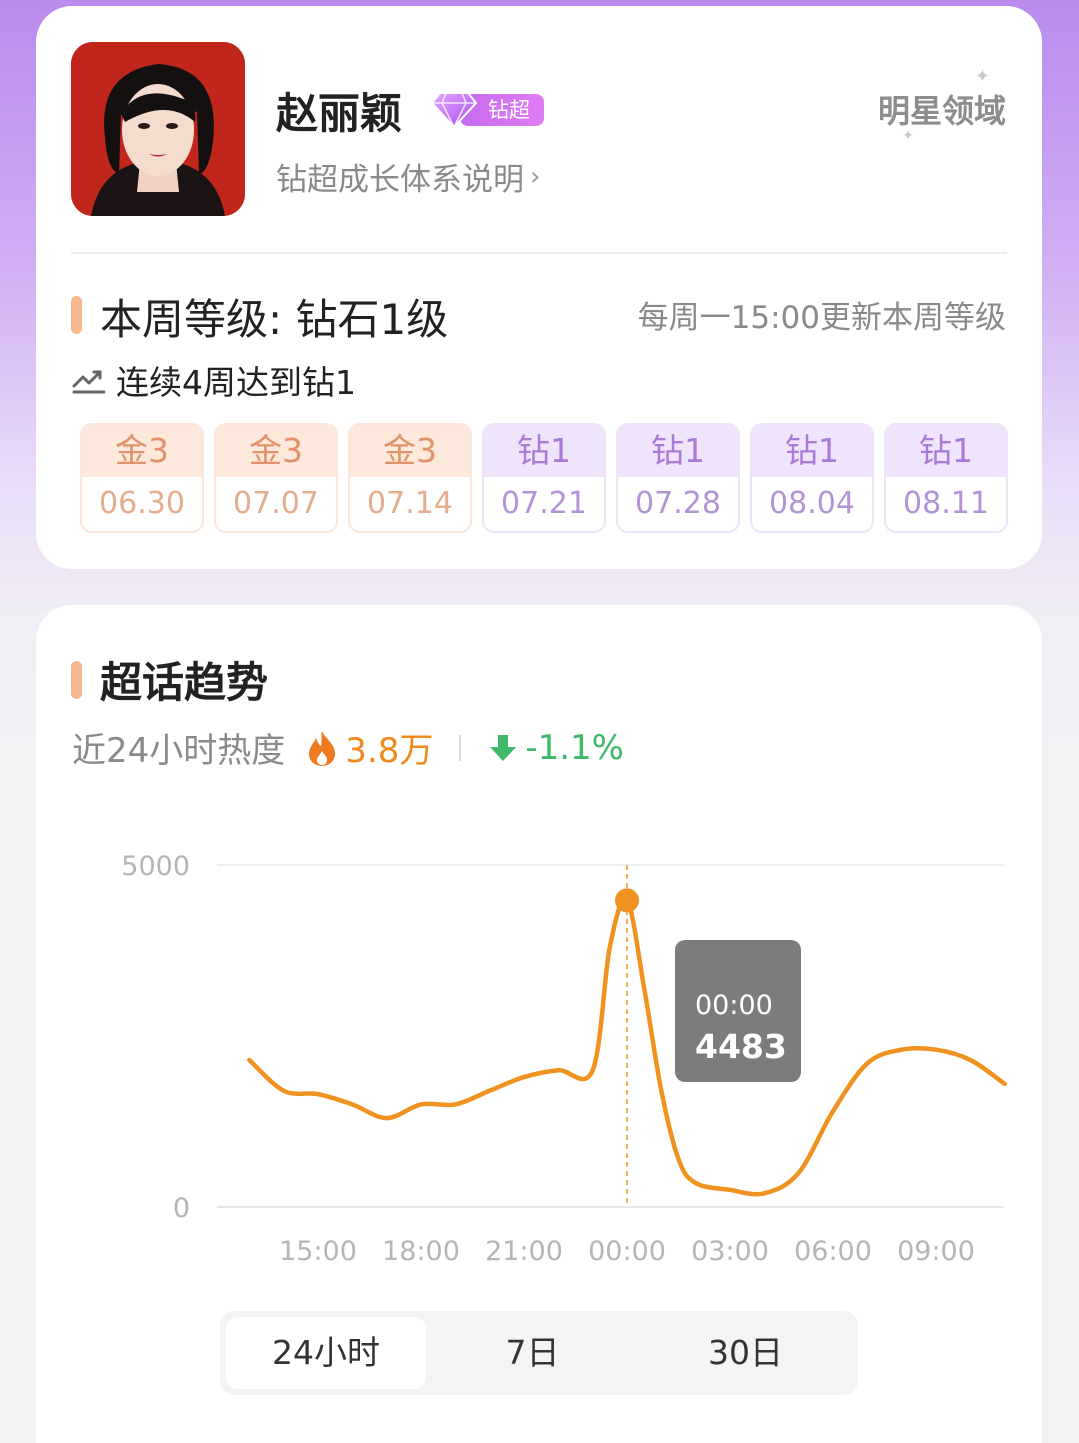 The height and width of the screenshot is (1443, 1079). I want to click on growth-system-label: 钻超成长体系说明, so click(400, 180).